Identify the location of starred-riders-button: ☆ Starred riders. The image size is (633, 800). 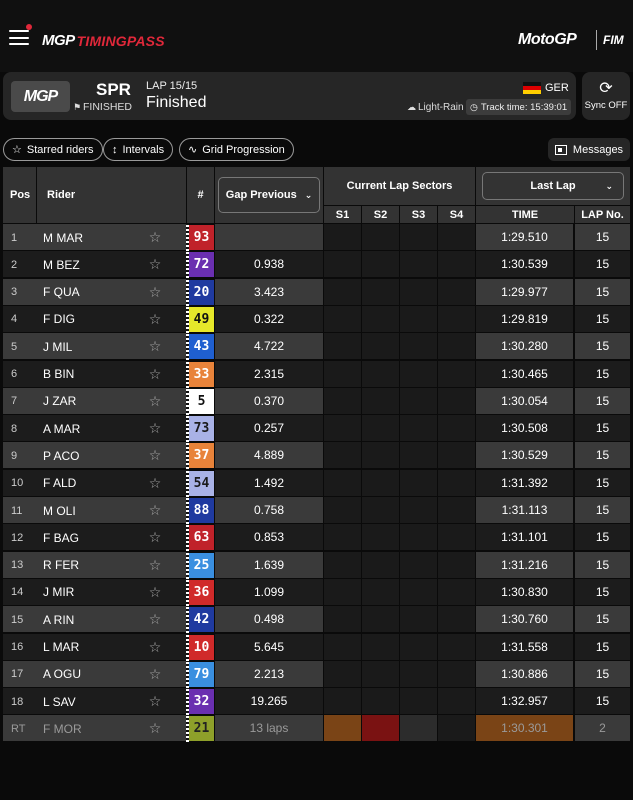
(53, 149).